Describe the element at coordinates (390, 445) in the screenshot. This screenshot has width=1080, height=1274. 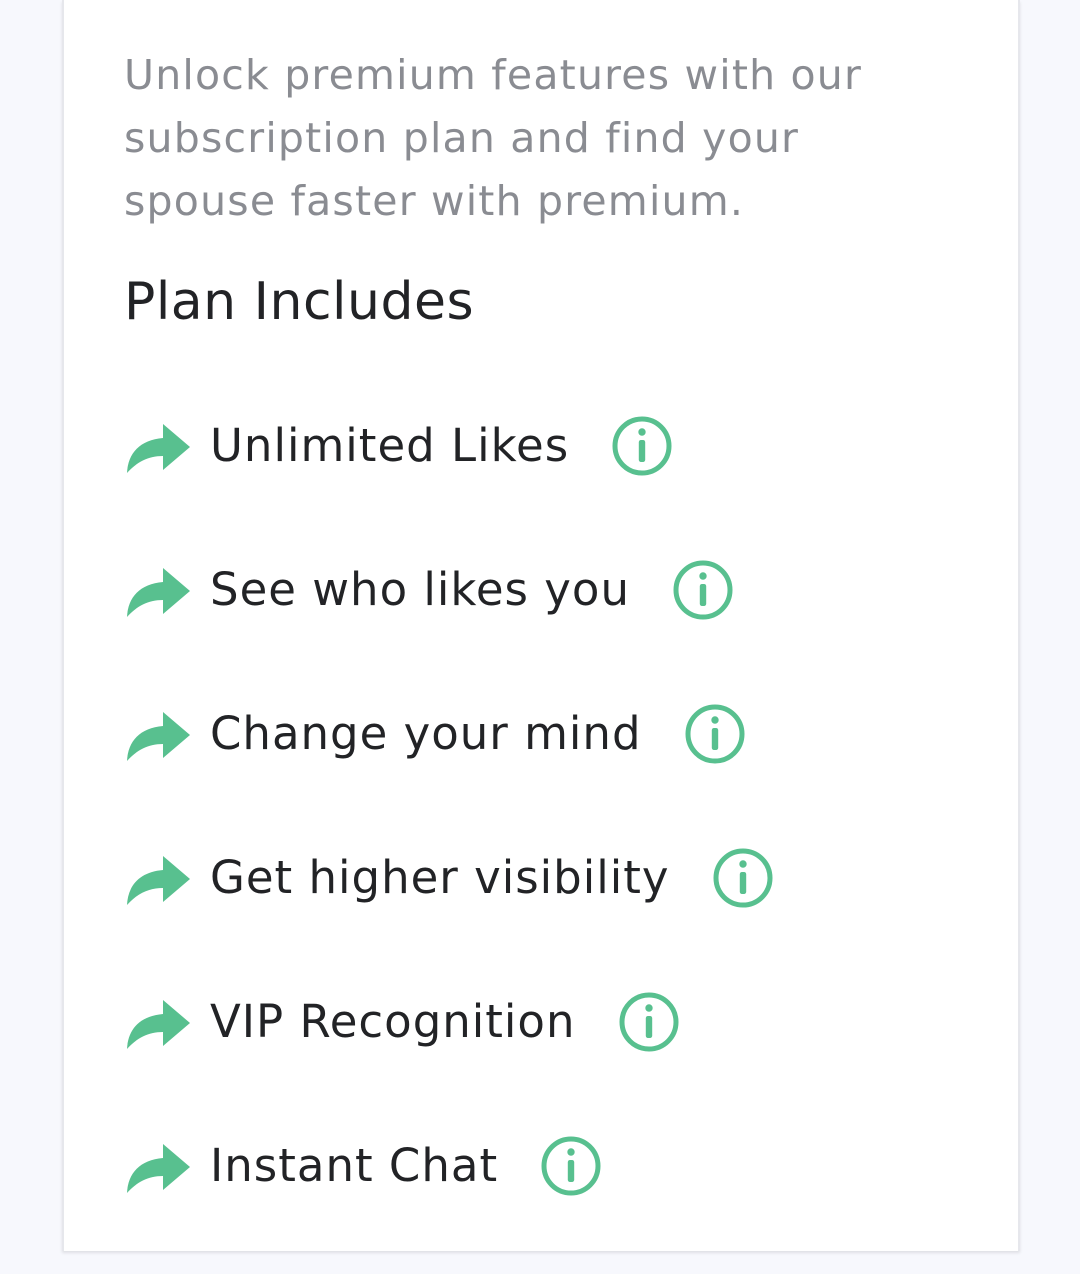
I see `feature-label: Unlimited Likes` at that location.